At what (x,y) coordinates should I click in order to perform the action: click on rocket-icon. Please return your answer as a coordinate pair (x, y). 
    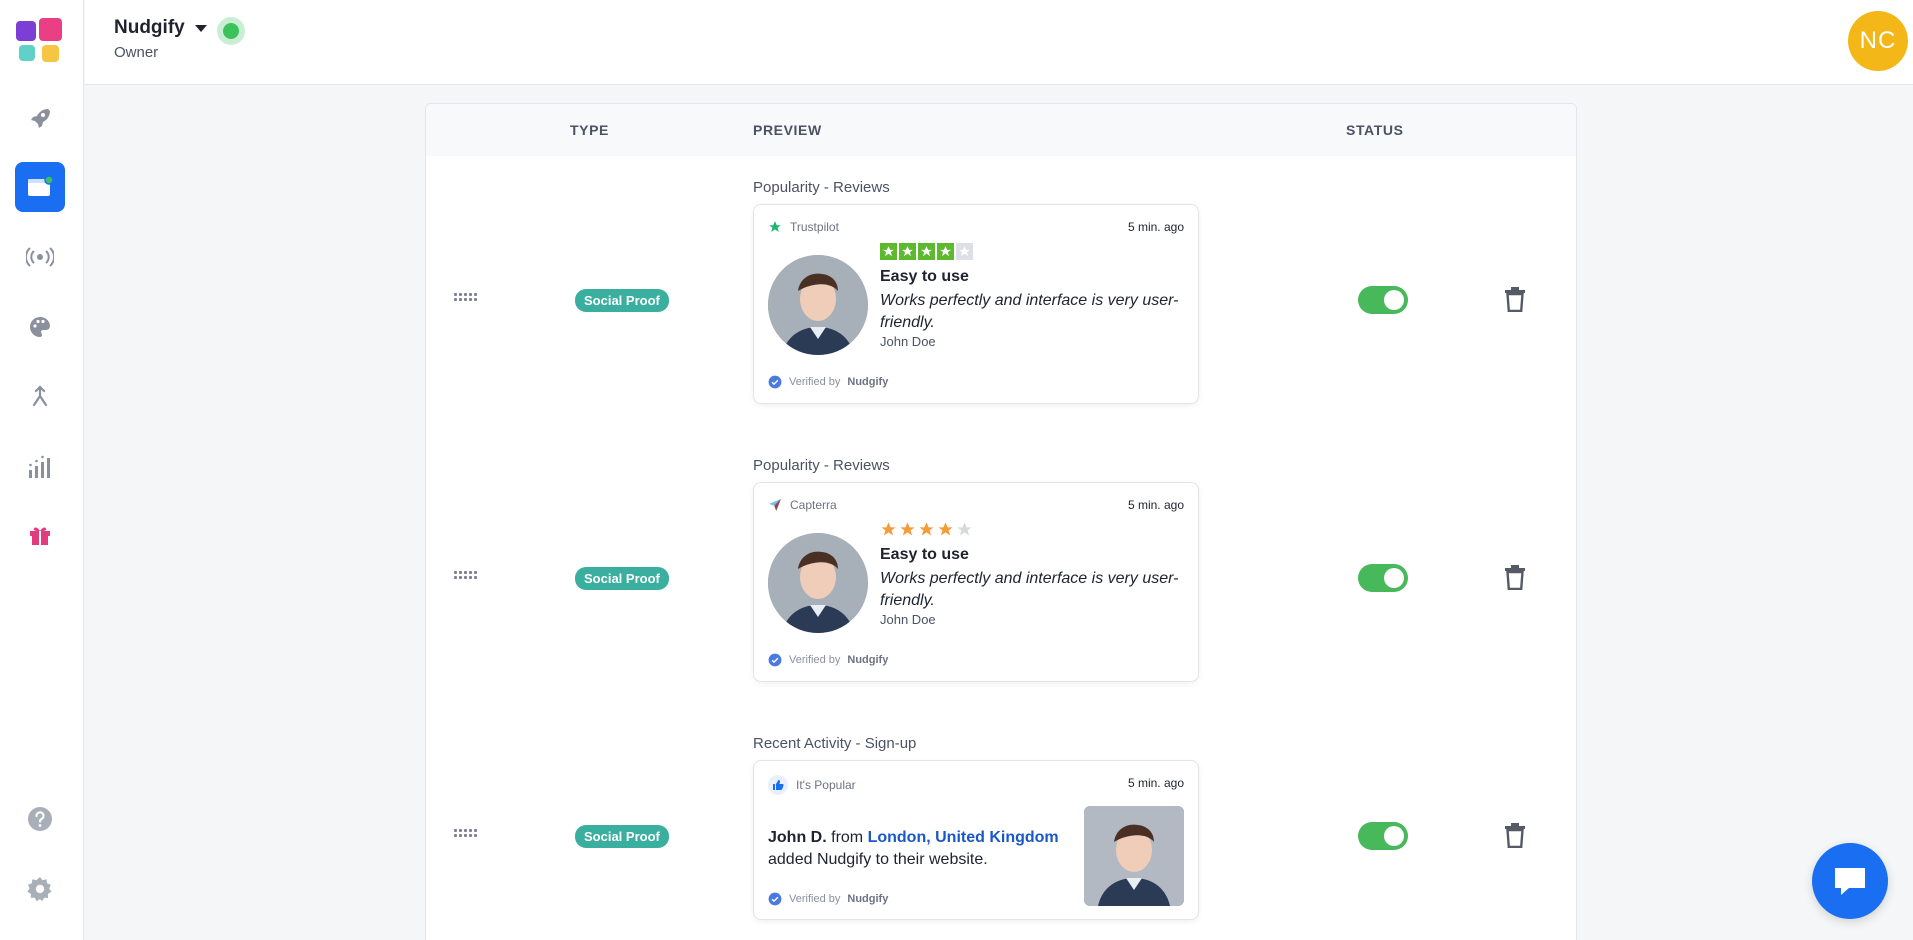
    Looking at the image, I should click on (40, 118).